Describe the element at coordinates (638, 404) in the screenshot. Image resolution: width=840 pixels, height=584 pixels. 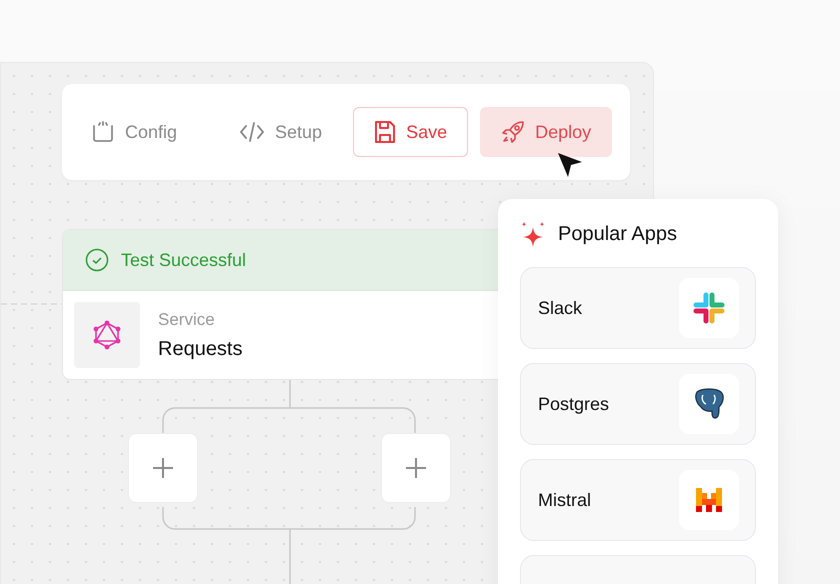
I see `app-card: Postgres` at that location.